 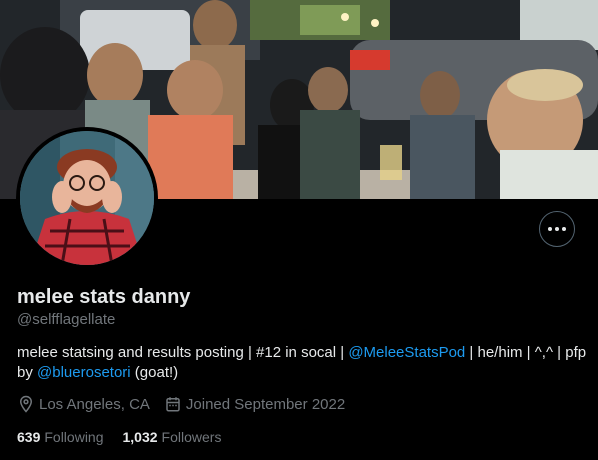 I want to click on following-label: Following, so click(x=74, y=437).